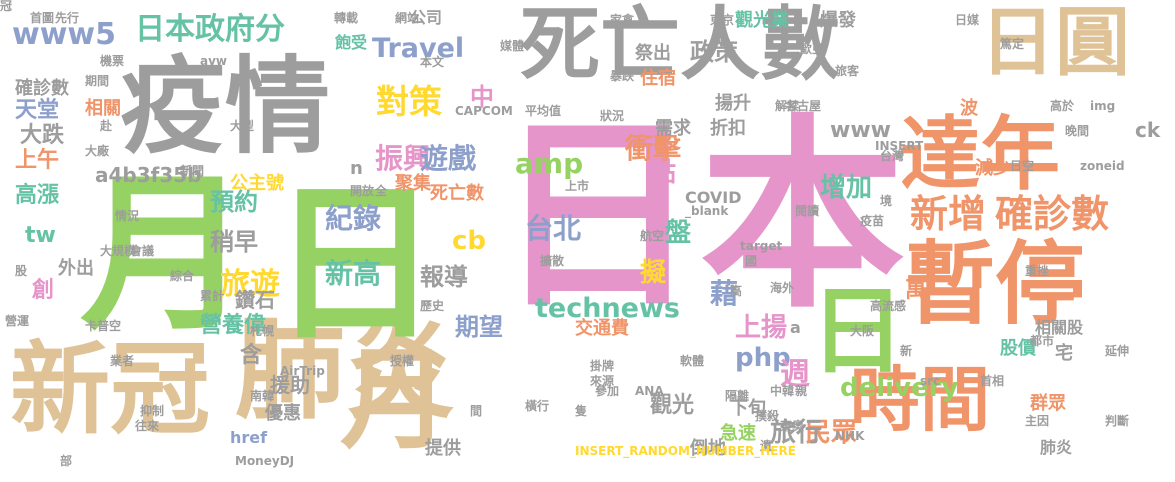 This screenshot has width=1175, height=482. I want to click on cloud-word: 群眾, so click(1048, 403).